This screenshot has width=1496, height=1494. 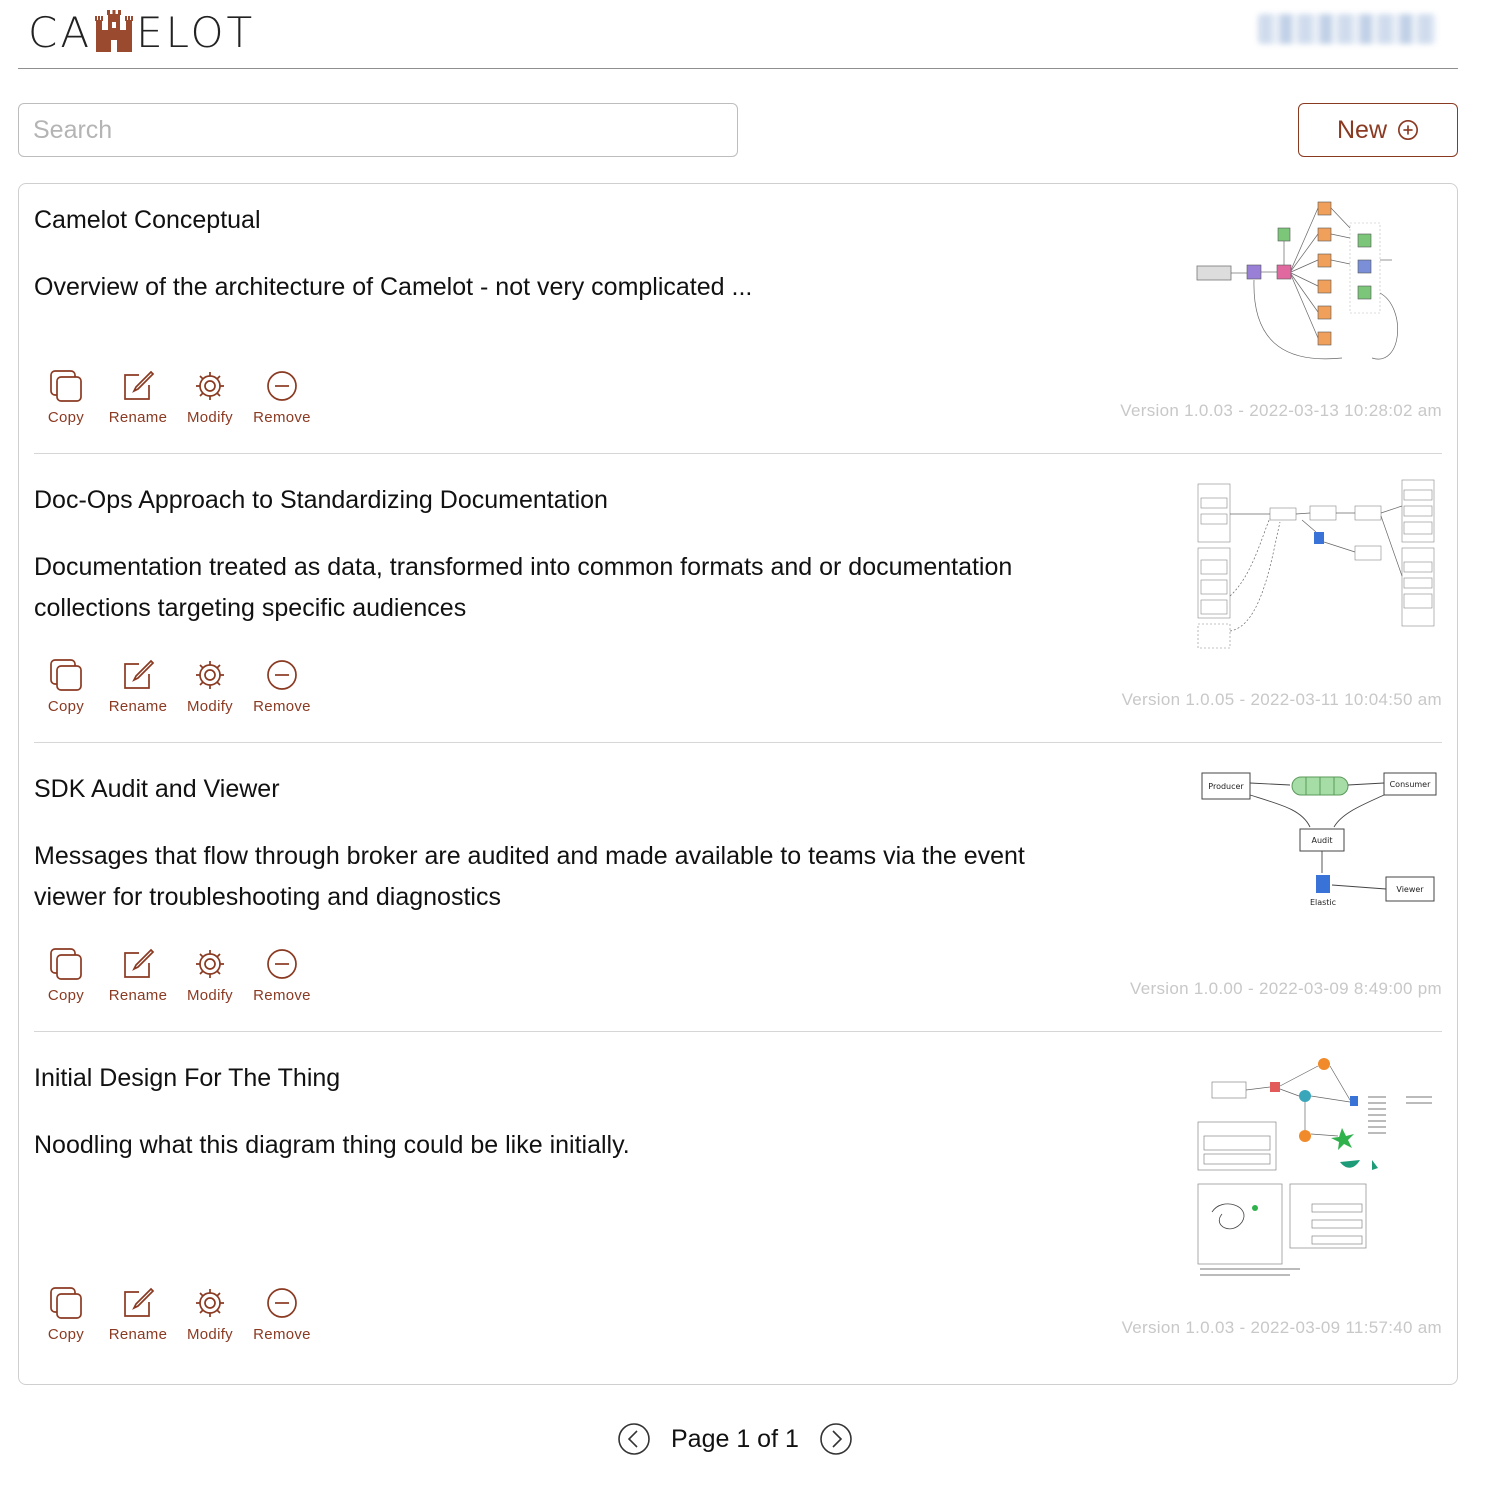 I want to click on chevron-right-circle-icon, so click(x=836, y=1439).